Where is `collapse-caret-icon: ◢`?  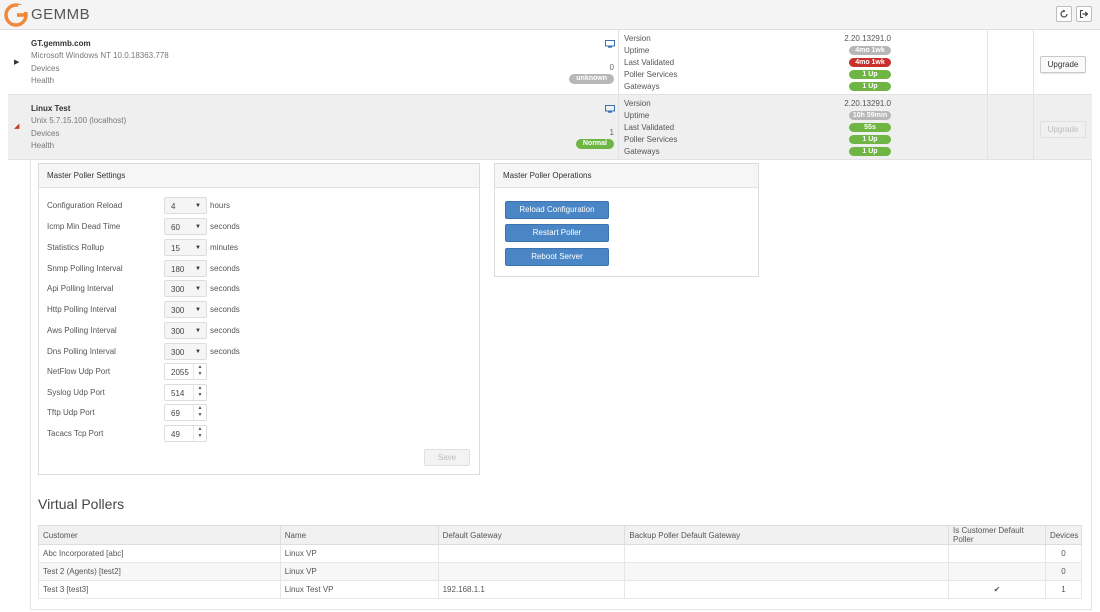
collapse-caret-icon: ◢ is located at coordinates (16, 126).